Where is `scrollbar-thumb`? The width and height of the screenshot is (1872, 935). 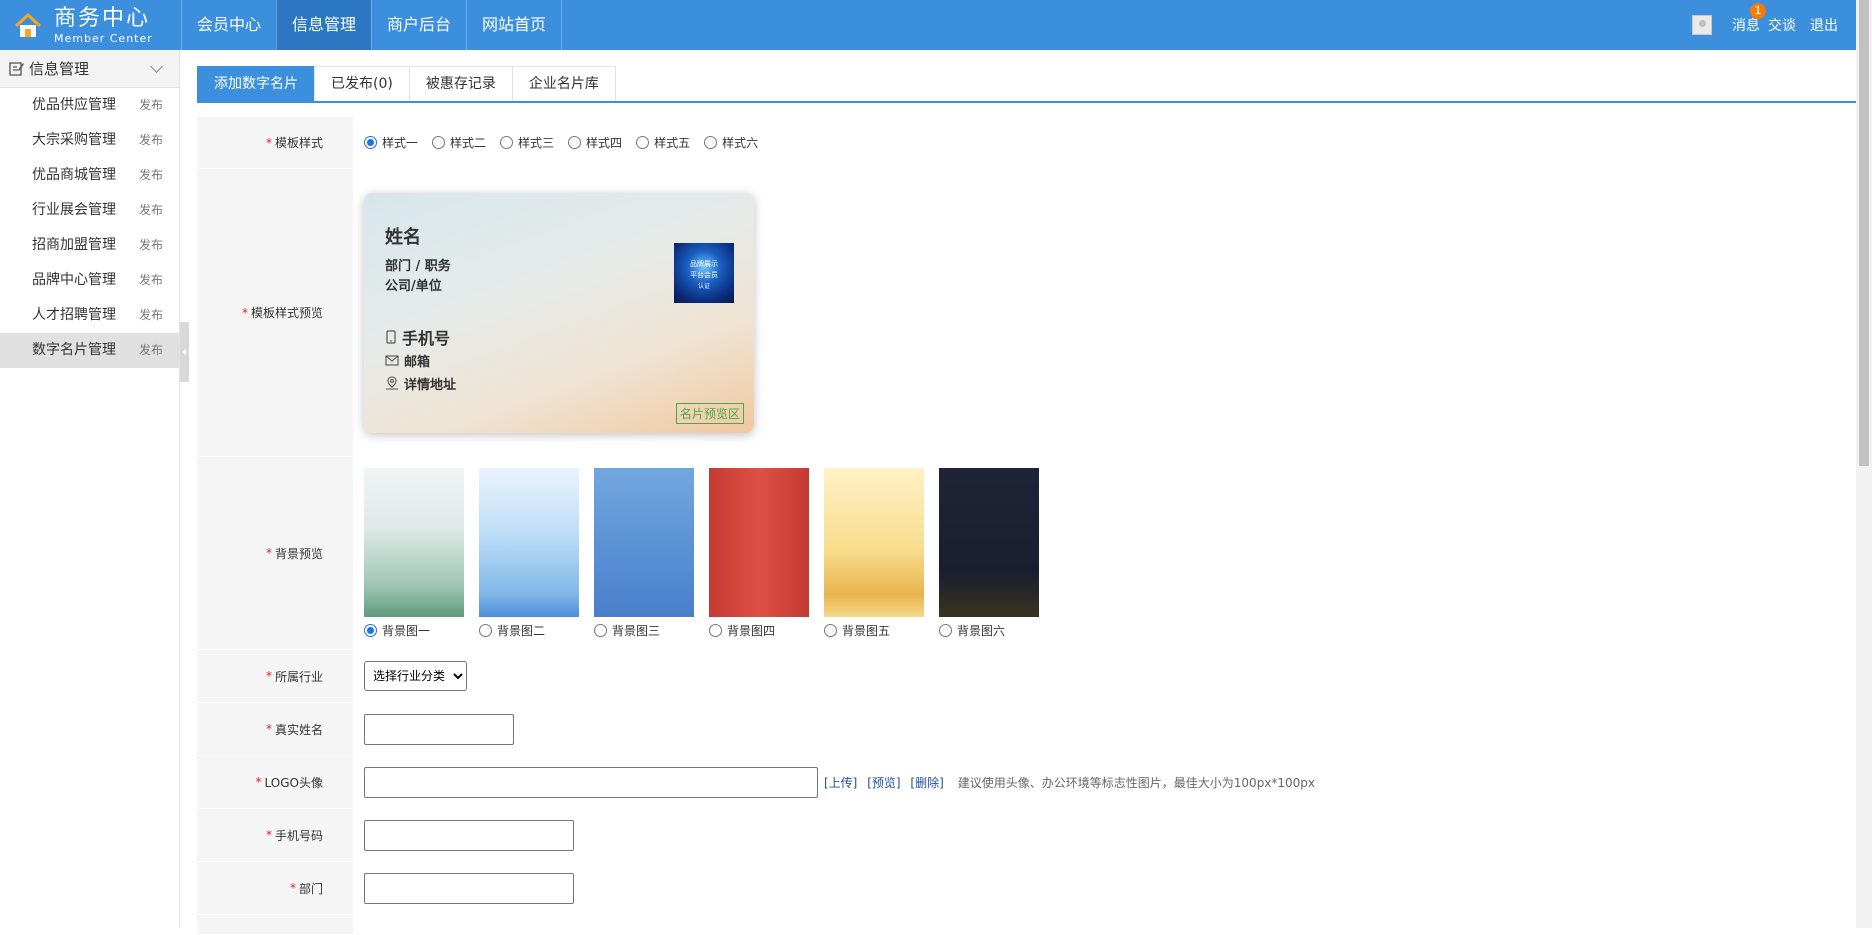
scrollbar-thumb is located at coordinates (1864, 233).